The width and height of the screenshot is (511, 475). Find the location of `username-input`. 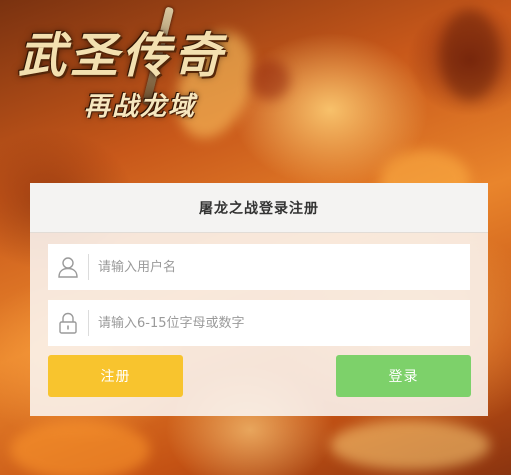

username-input is located at coordinates (279, 267).